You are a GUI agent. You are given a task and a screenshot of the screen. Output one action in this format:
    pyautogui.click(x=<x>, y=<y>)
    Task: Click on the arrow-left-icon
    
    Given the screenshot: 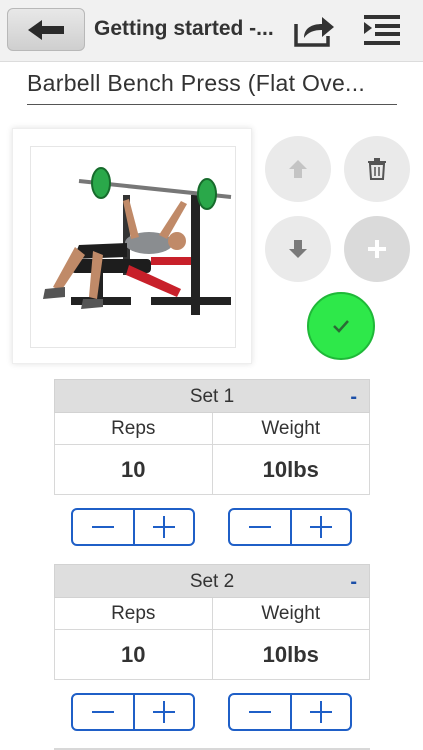 What is the action you would take?
    pyautogui.click(x=46, y=29)
    